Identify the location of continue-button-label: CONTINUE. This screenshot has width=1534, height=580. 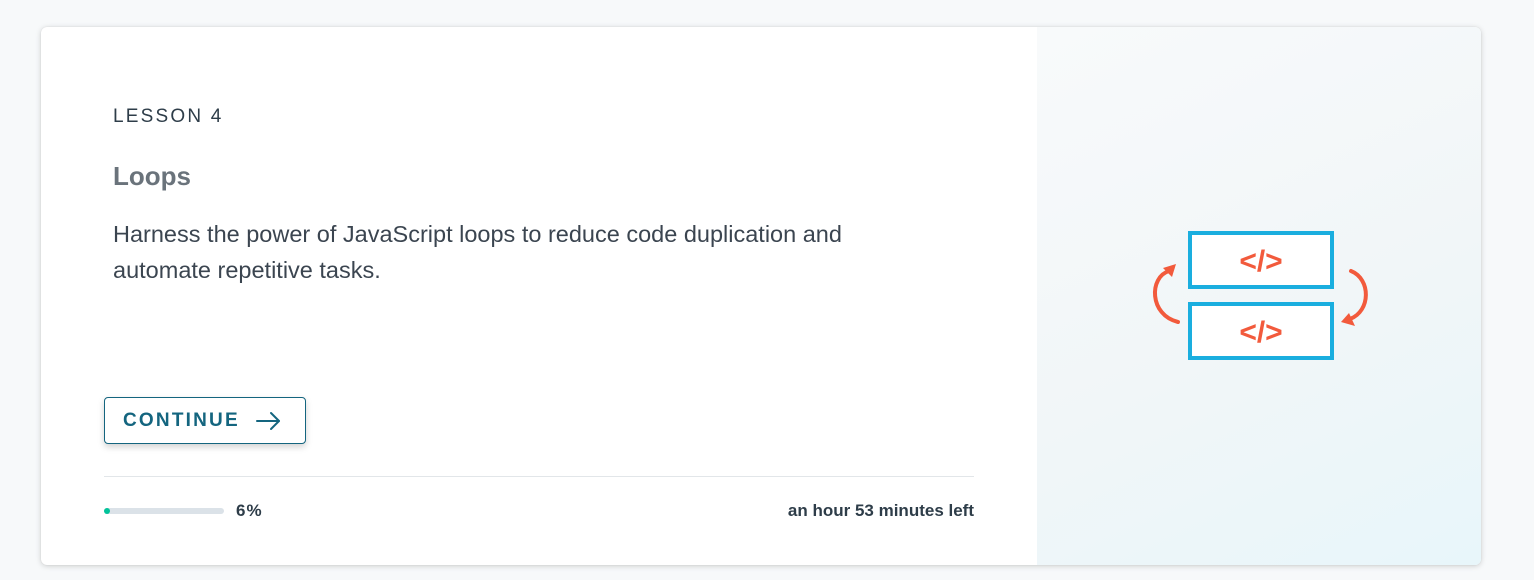
(181, 420).